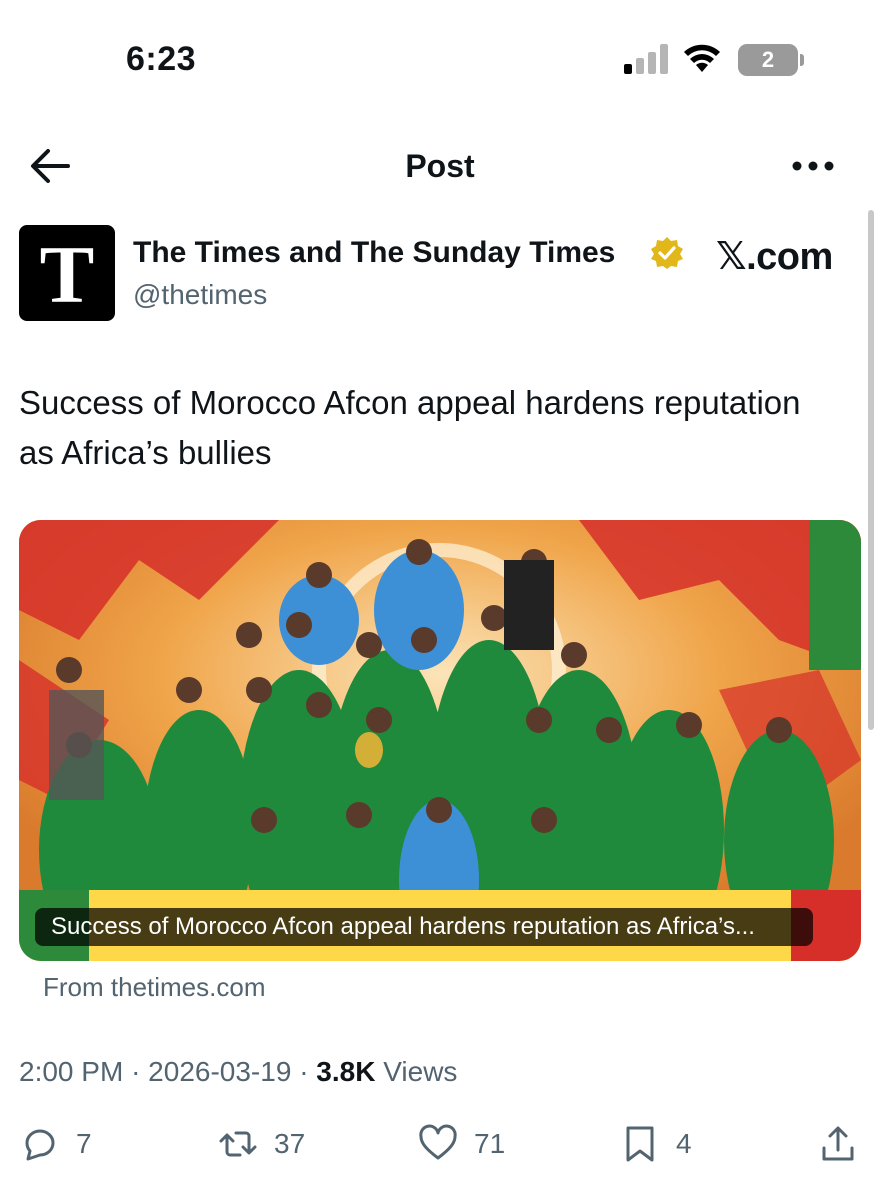  Describe the element at coordinates (640, 1144) in the screenshot. I see `bookmark-icon` at that location.